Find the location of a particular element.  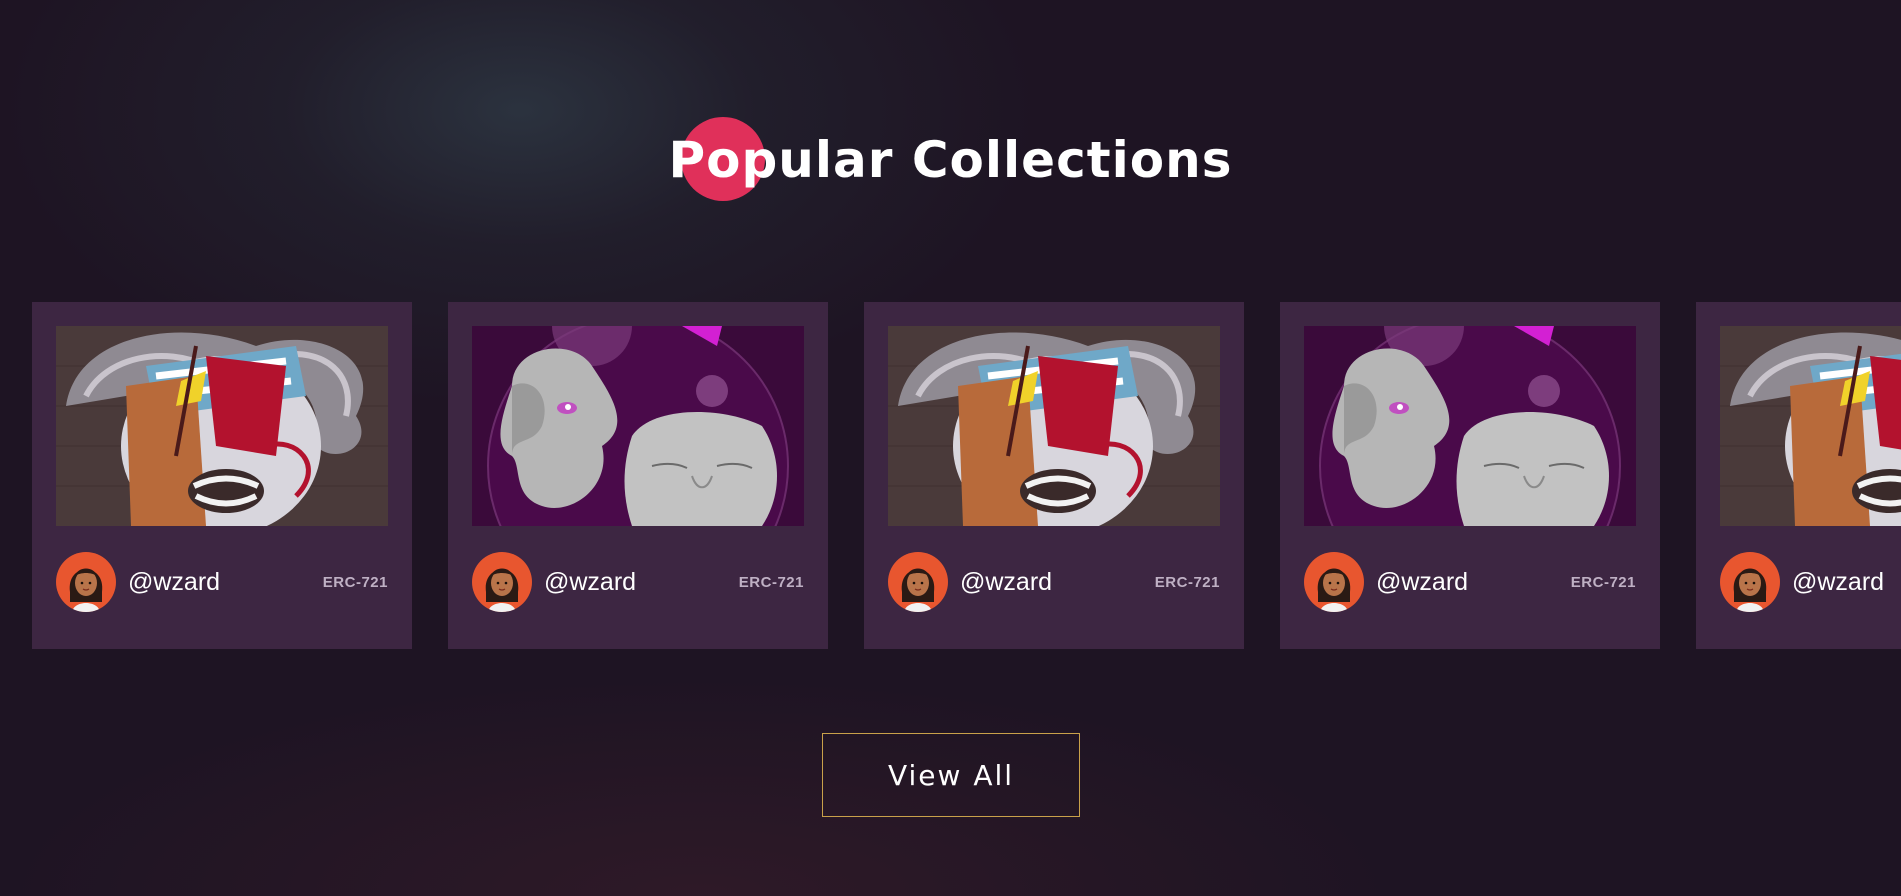

section-title-text: Popular Collections is located at coordinates (950, 160).